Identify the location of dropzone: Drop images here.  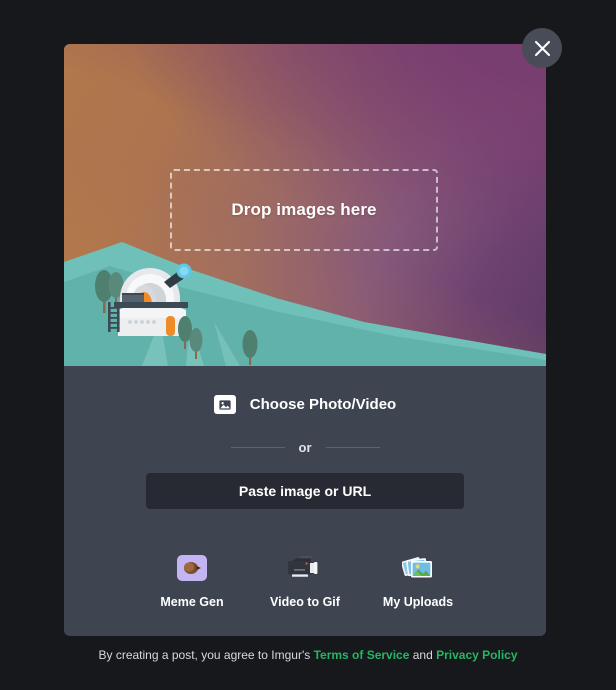
(304, 210).